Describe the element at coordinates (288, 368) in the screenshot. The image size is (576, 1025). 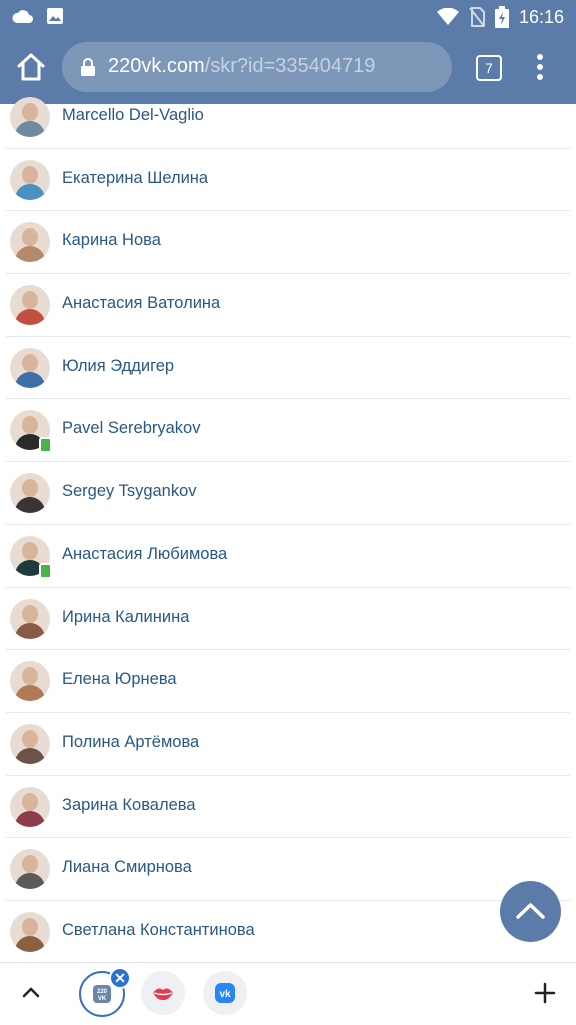
I see `friend-row: Юлия Эддигер` at that location.